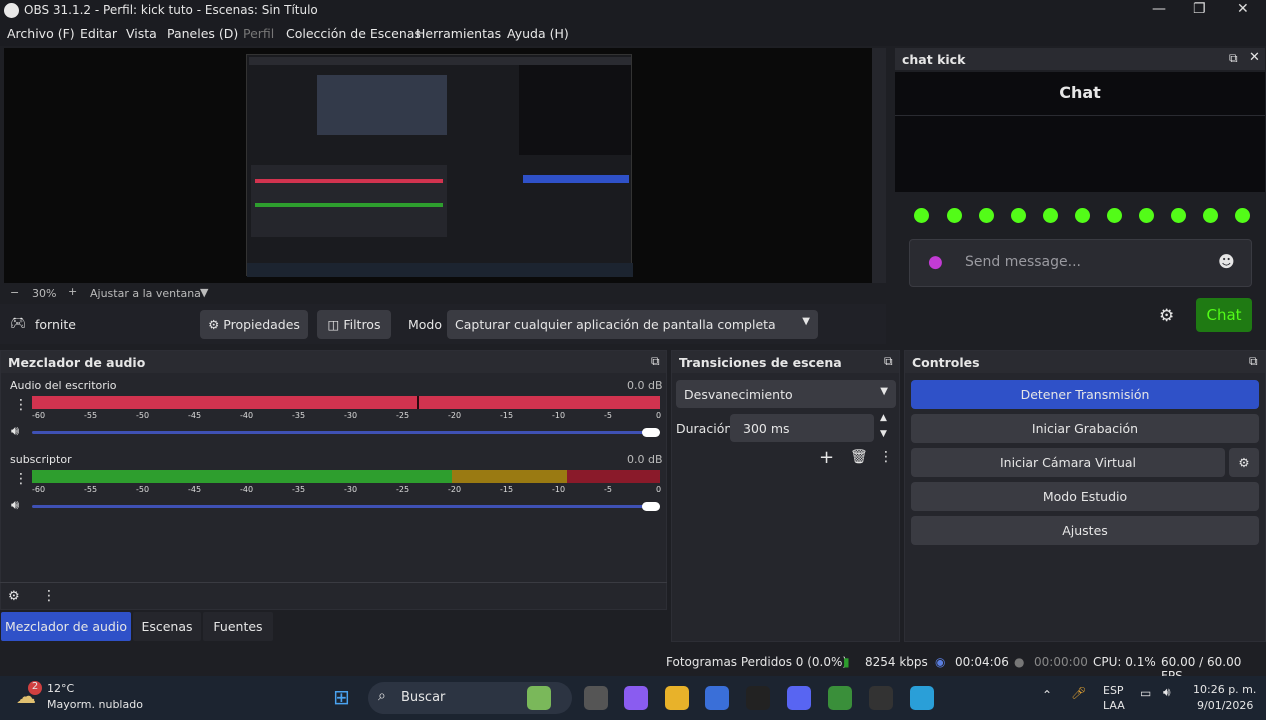  I want to click on meter-tick-label: -40, so click(247, 489).